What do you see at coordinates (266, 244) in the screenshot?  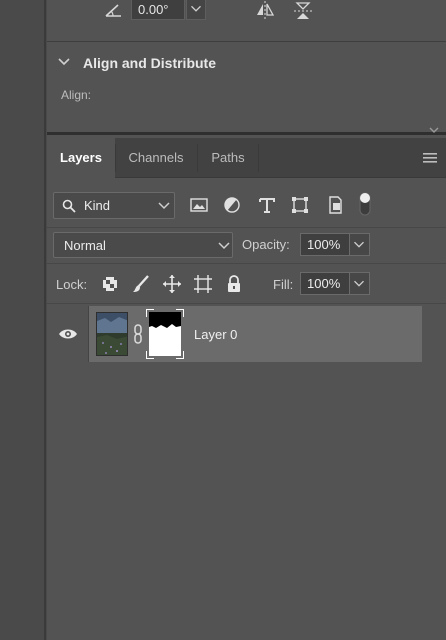 I see `opacity-label: Opacity:` at bounding box center [266, 244].